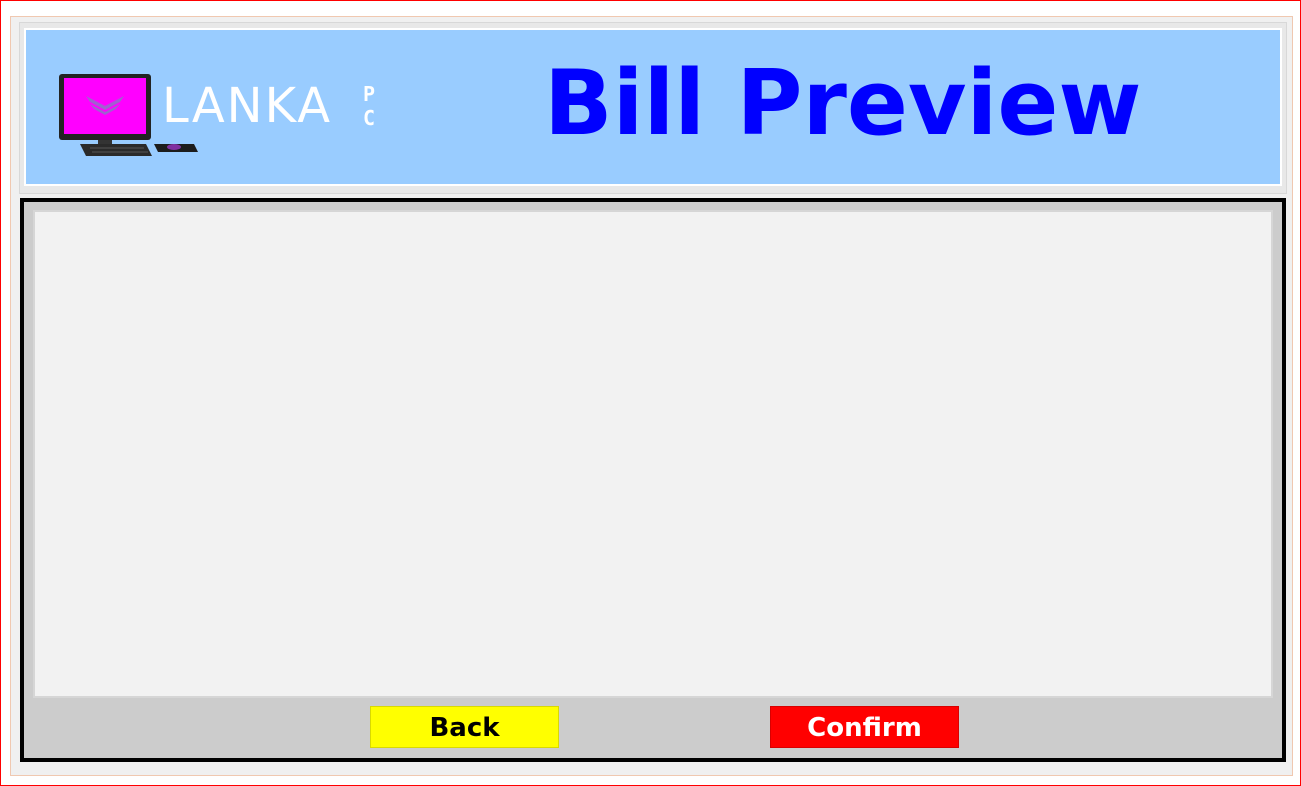 The height and width of the screenshot is (786, 1301). What do you see at coordinates (369, 94) in the screenshot?
I see `logo-suffix-top: P` at bounding box center [369, 94].